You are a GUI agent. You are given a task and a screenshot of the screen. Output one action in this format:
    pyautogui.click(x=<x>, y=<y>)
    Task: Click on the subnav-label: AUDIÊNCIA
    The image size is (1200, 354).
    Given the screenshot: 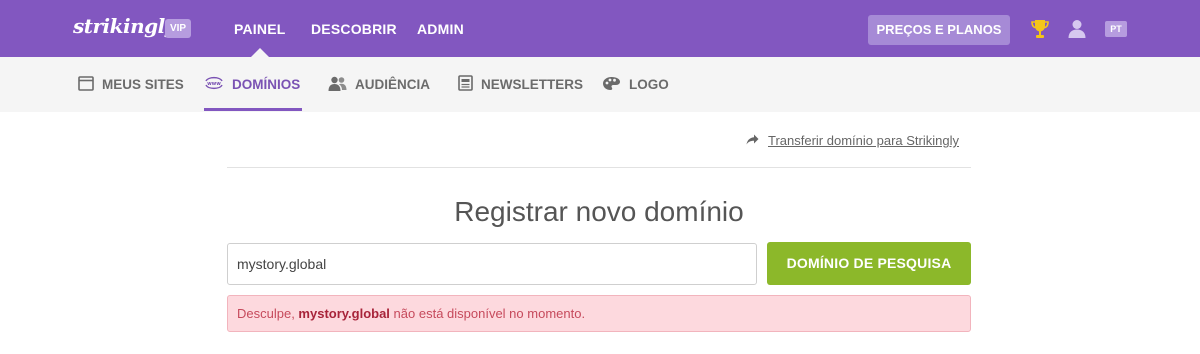 What is the action you would take?
    pyautogui.click(x=393, y=84)
    